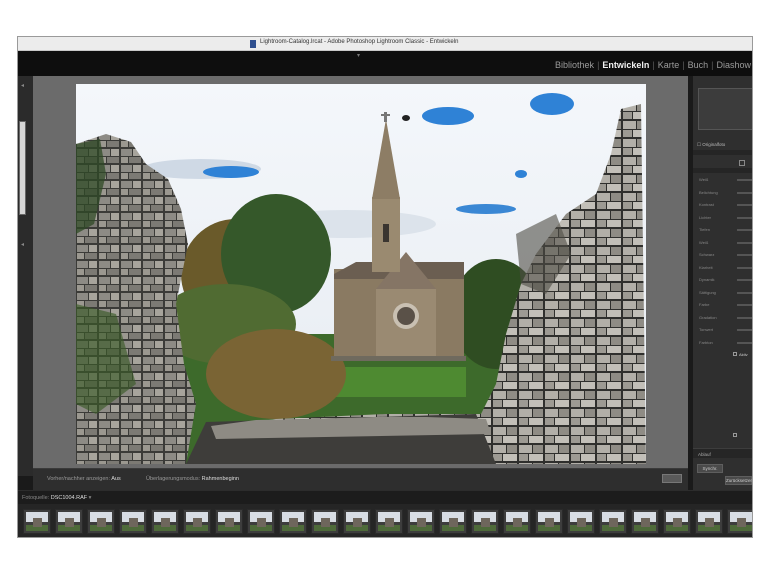 The height and width of the screenshot is (578, 770). I want to click on left-panel-expand-icon: ◂, so click(22, 244).